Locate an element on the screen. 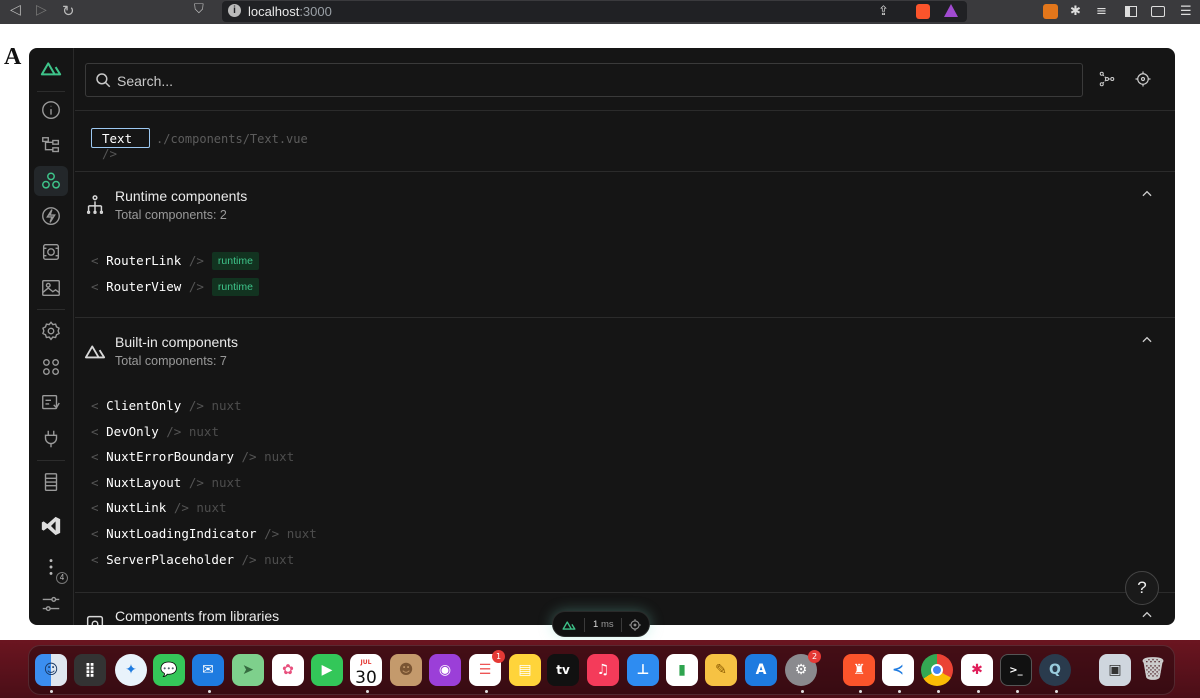 The height and width of the screenshot is (698, 1200). inspect-icon is located at coordinates (635, 625).